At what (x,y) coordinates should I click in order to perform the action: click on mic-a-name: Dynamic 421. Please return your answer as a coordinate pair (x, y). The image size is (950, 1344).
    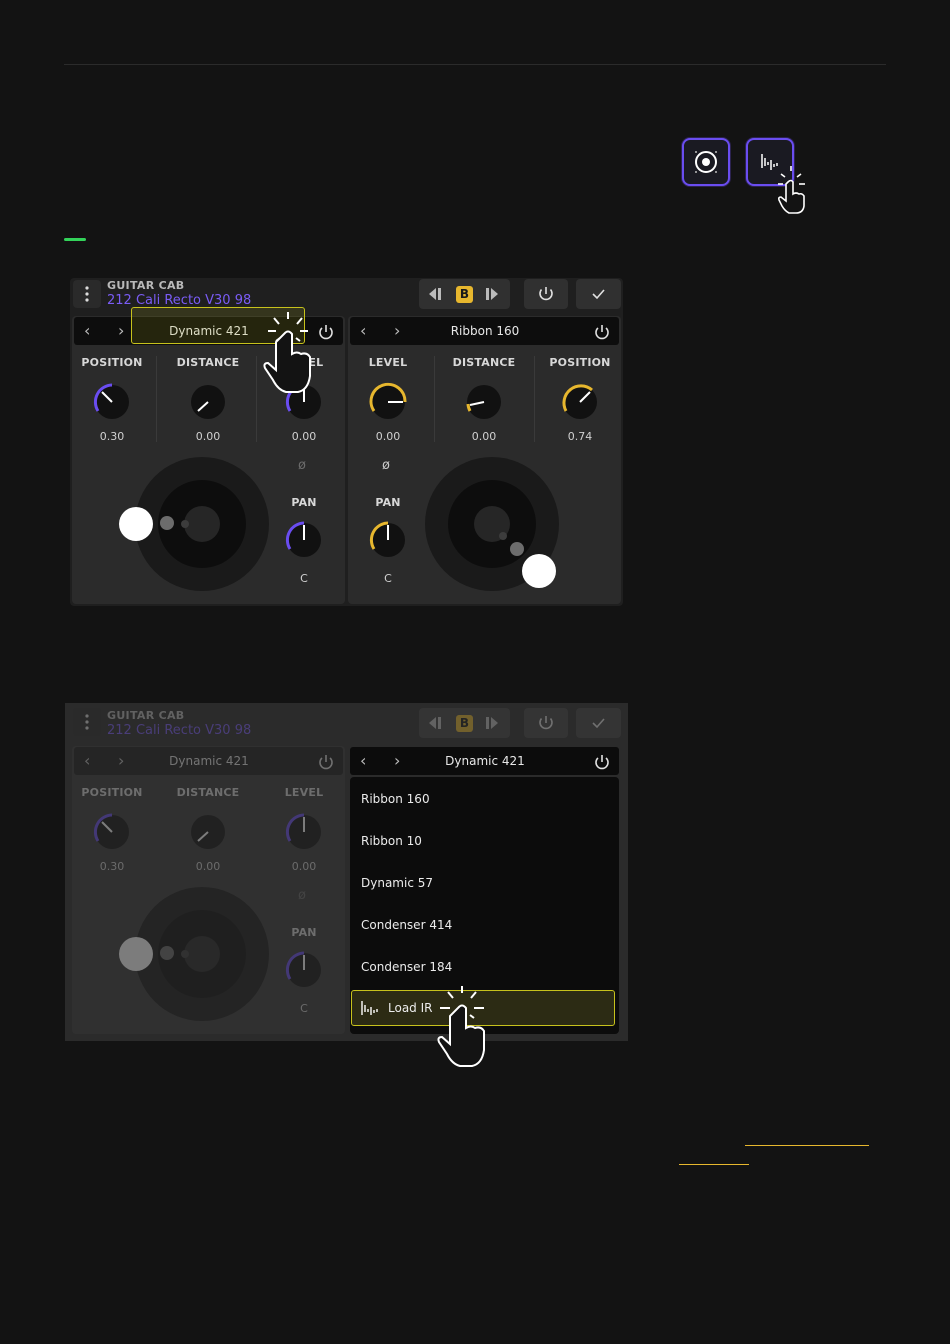
    Looking at the image, I should click on (209, 761).